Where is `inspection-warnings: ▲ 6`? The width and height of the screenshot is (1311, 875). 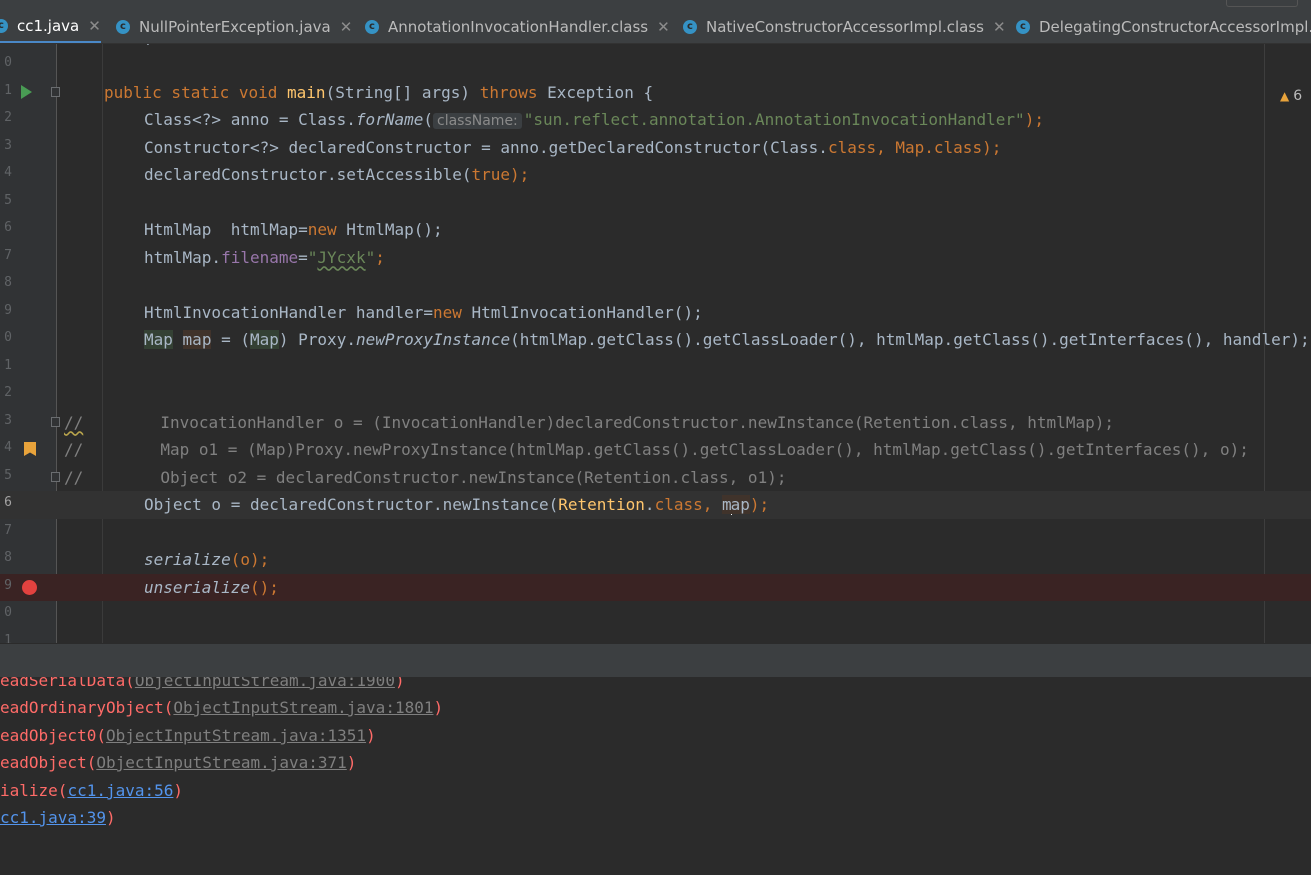 inspection-warnings: ▲ 6 is located at coordinates (1291, 96).